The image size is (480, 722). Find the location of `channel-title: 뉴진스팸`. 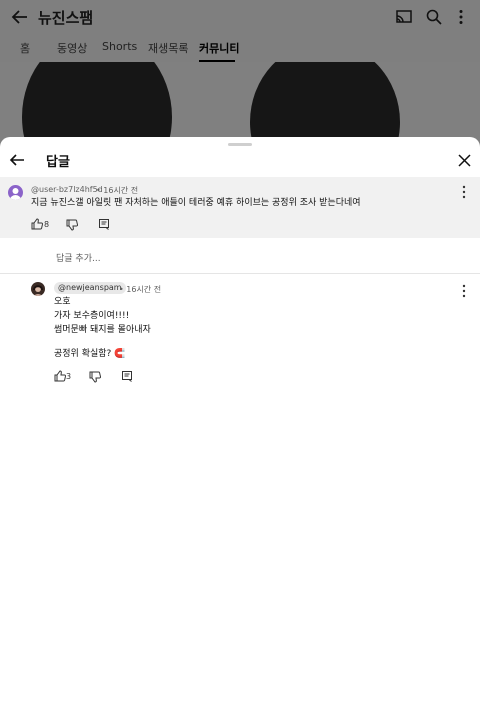

channel-title: 뉴진스팸 is located at coordinates (66, 18).